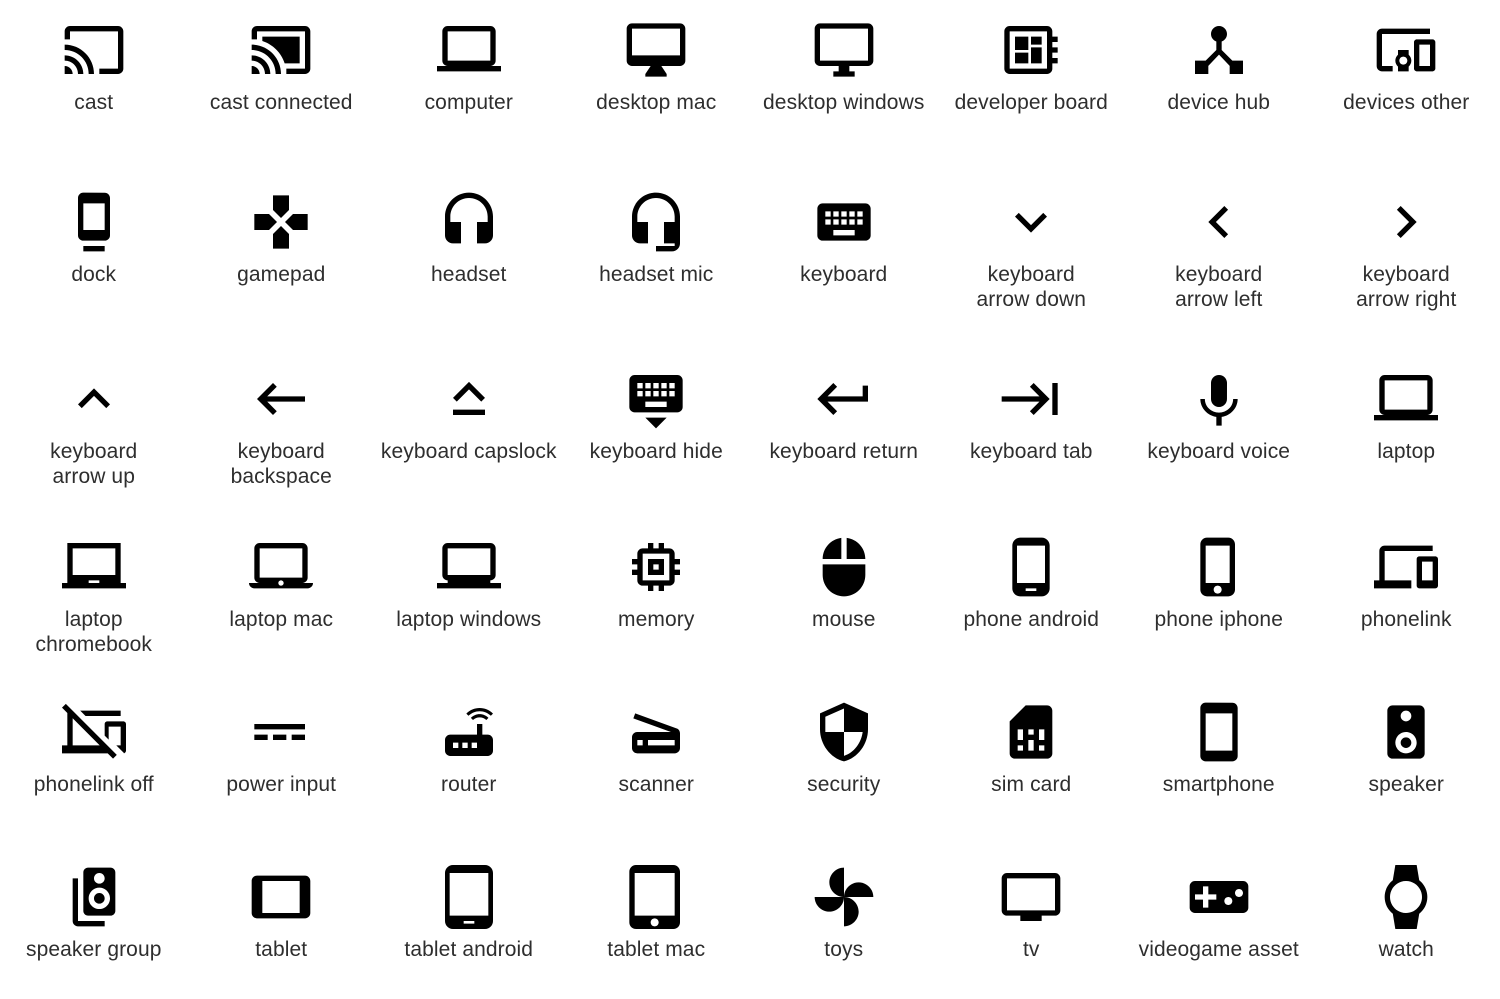 The height and width of the screenshot is (999, 1500). I want to click on mouse-icon, so click(844, 567).